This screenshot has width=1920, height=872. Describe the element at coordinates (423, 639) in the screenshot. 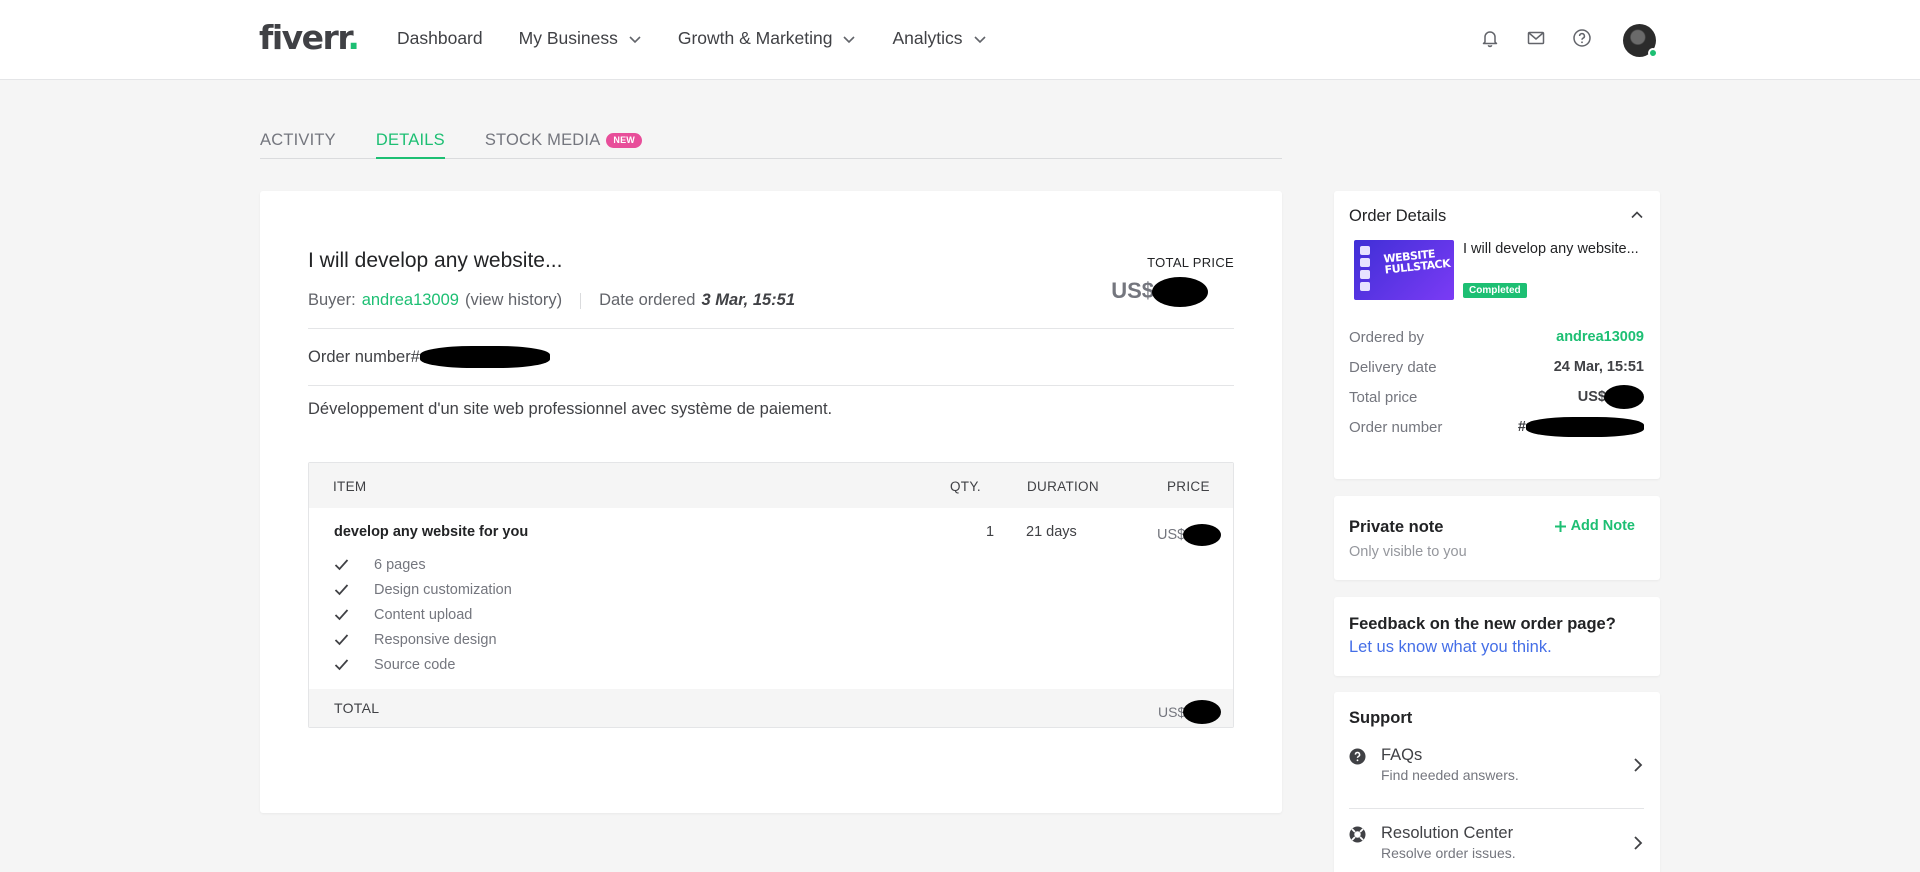

I see `list-item: Responsive design` at that location.